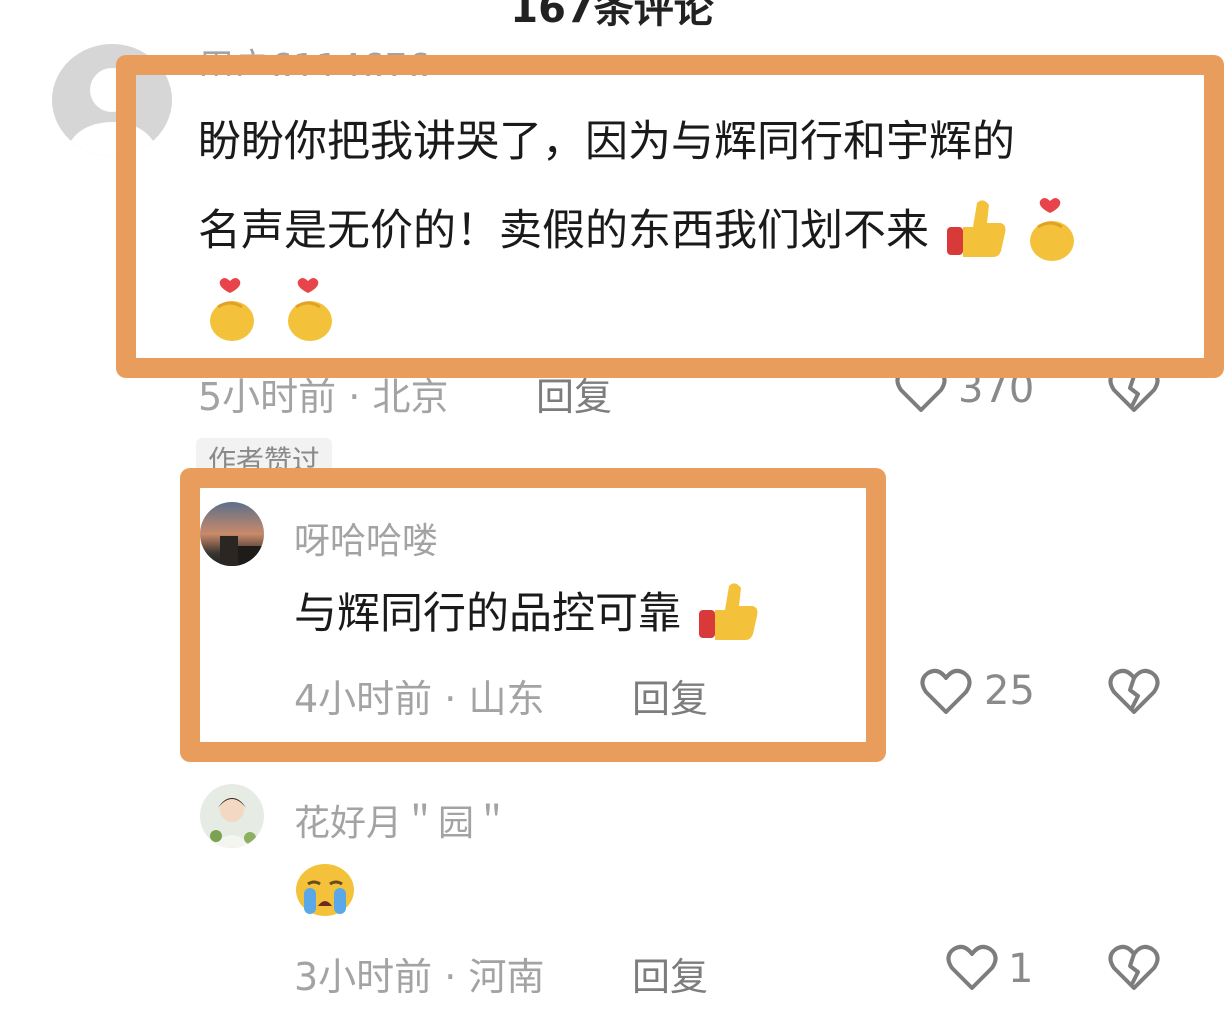  I want to click on comment-username: 花好月＂园＂, so click(402, 820).